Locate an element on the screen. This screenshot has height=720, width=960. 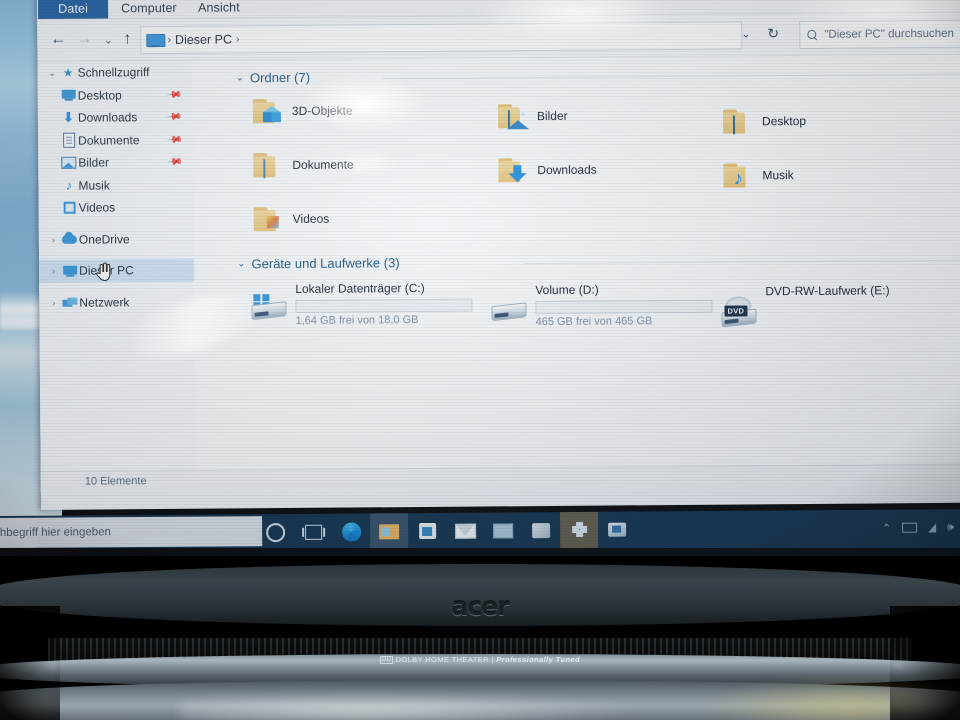
drive-item-d: Volume (D:) 465 GB frei von 465 GB is located at coordinates (604, 308).